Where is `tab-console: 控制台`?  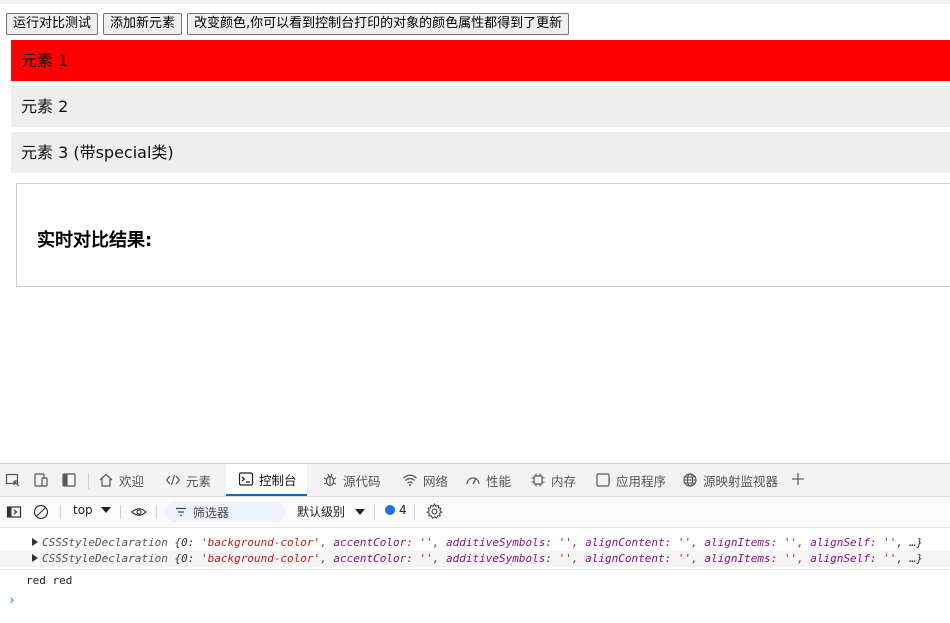 tab-console: 控制台 is located at coordinates (266, 480).